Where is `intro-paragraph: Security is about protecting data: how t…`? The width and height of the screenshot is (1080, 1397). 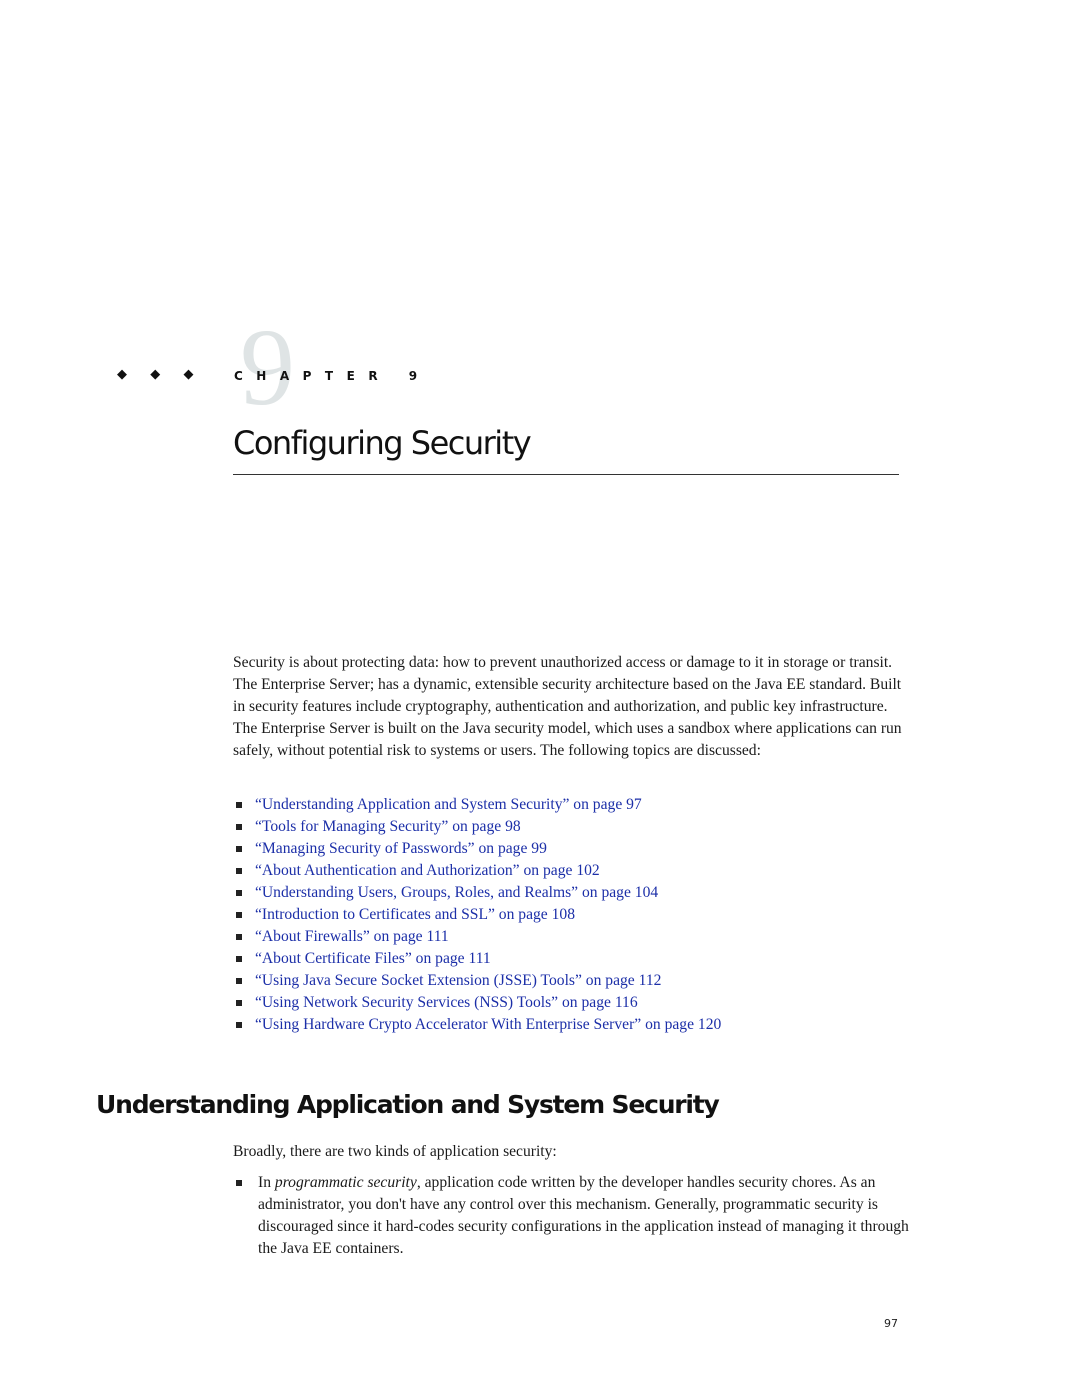 intro-paragraph: Security is about protecting data: how t… is located at coordinates (567, 706).